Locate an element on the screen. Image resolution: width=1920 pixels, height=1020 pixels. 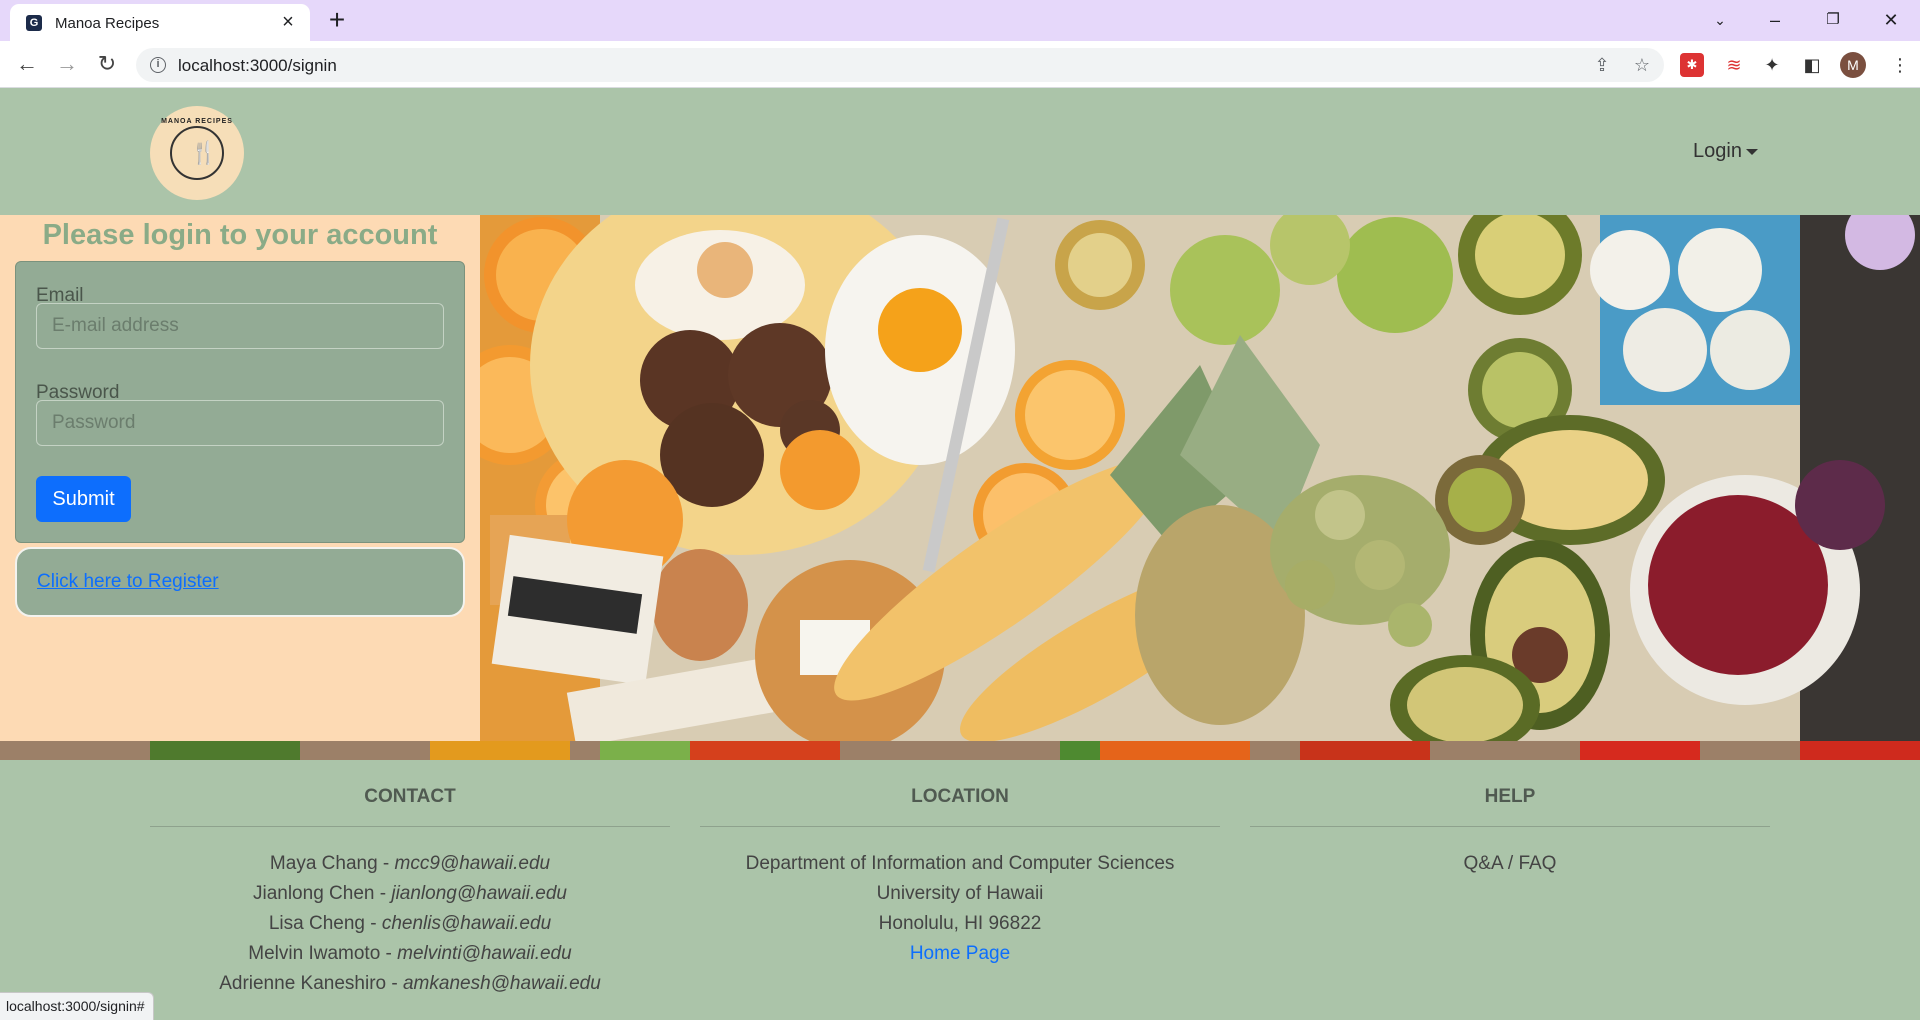
caret-down-icon is located at coordinates (1751, 151).